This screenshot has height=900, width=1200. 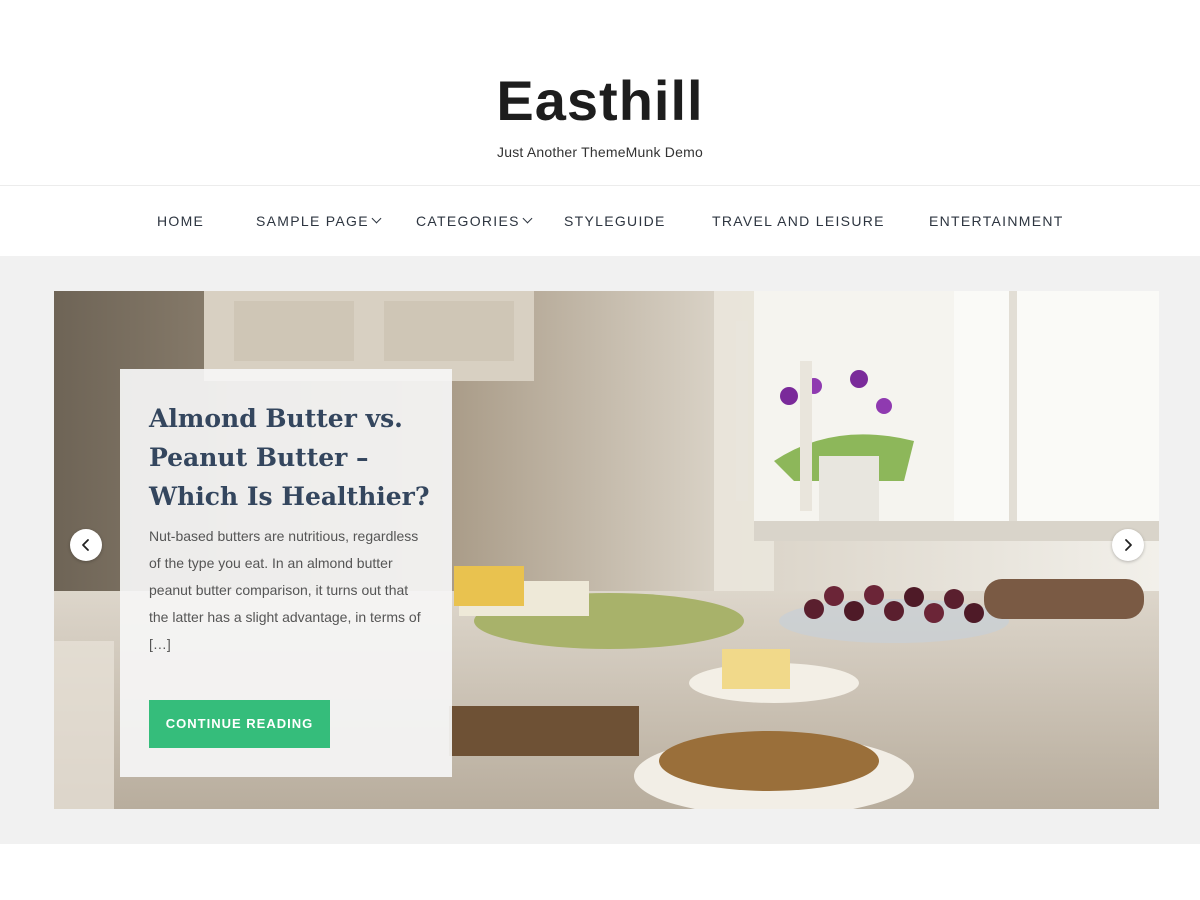 What do you see at coordinates (468, 221) in the screenshot?
I see `nav-item-label: CATEGORIES` at bounding box center [468, 221].